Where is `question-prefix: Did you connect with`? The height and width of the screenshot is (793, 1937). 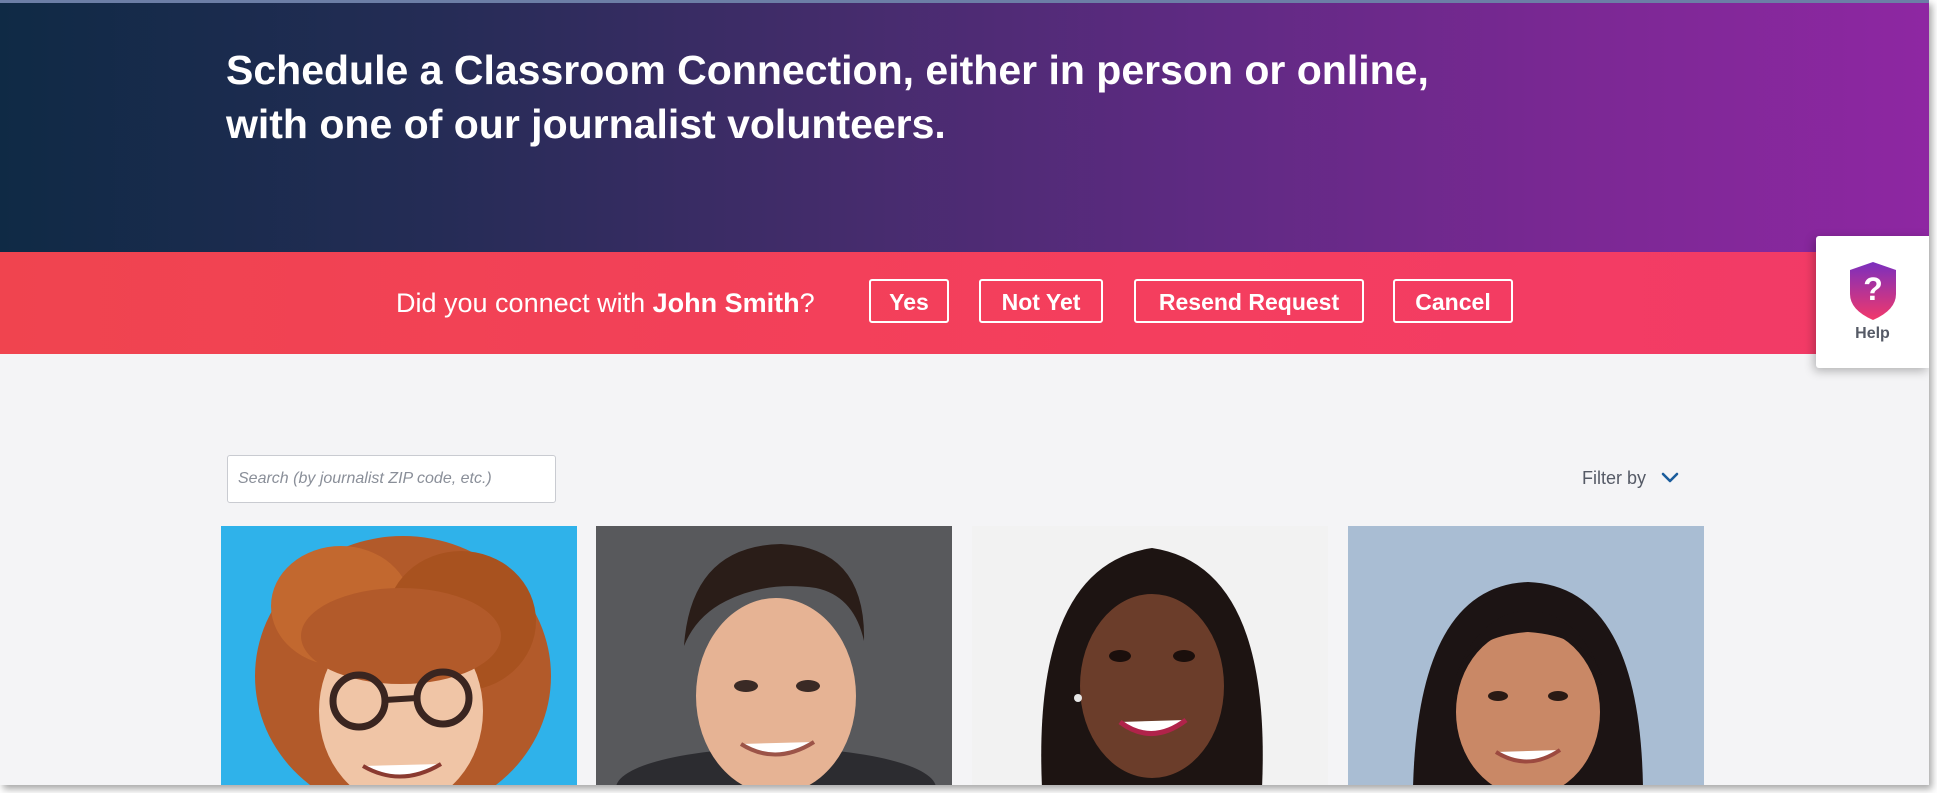 question-prefix: Did you connect with is located at coordinates (524, 303).